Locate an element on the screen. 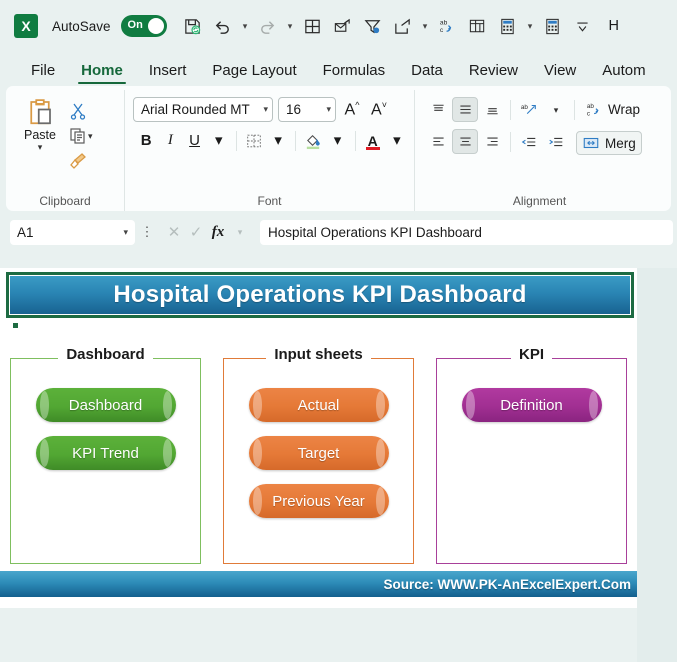  selection-fill-handle is located at coordinates (15, 325).